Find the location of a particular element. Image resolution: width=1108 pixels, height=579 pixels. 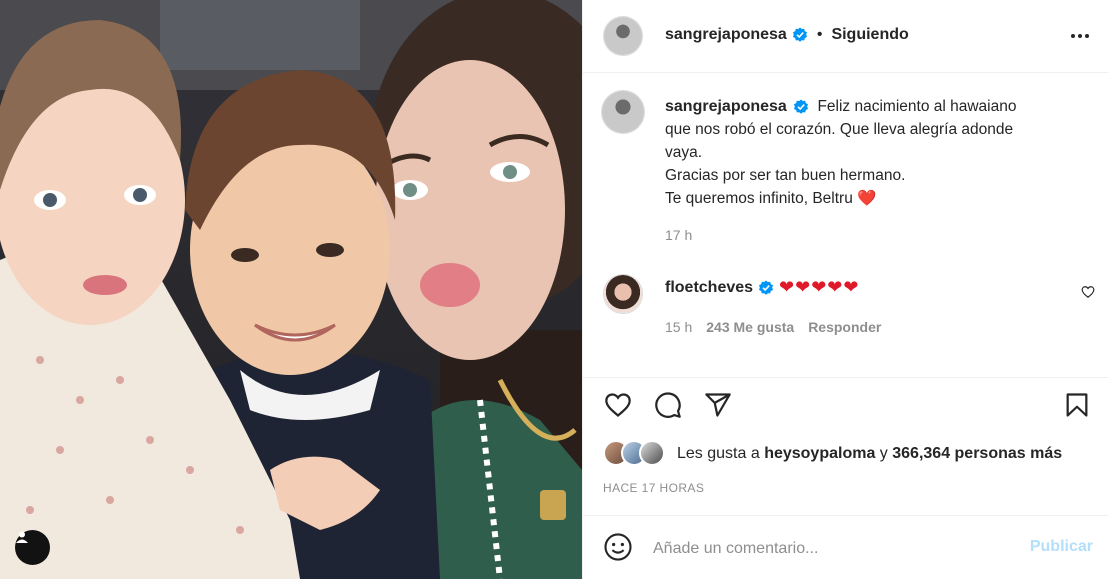

share-icon is located at coordinates (718, 405).